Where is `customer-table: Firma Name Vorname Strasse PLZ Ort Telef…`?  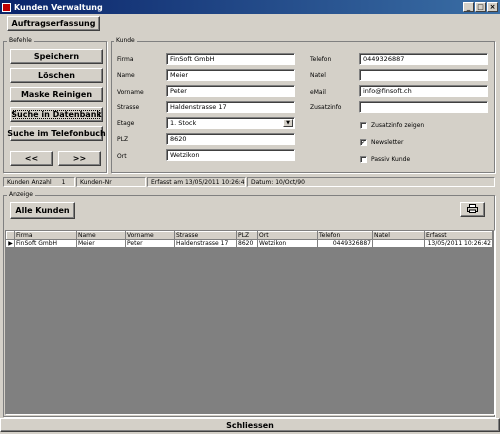
customer-table: Firma Name Vorname Strasse PLZ Ort Telef… is located at coordinates (249, 239).